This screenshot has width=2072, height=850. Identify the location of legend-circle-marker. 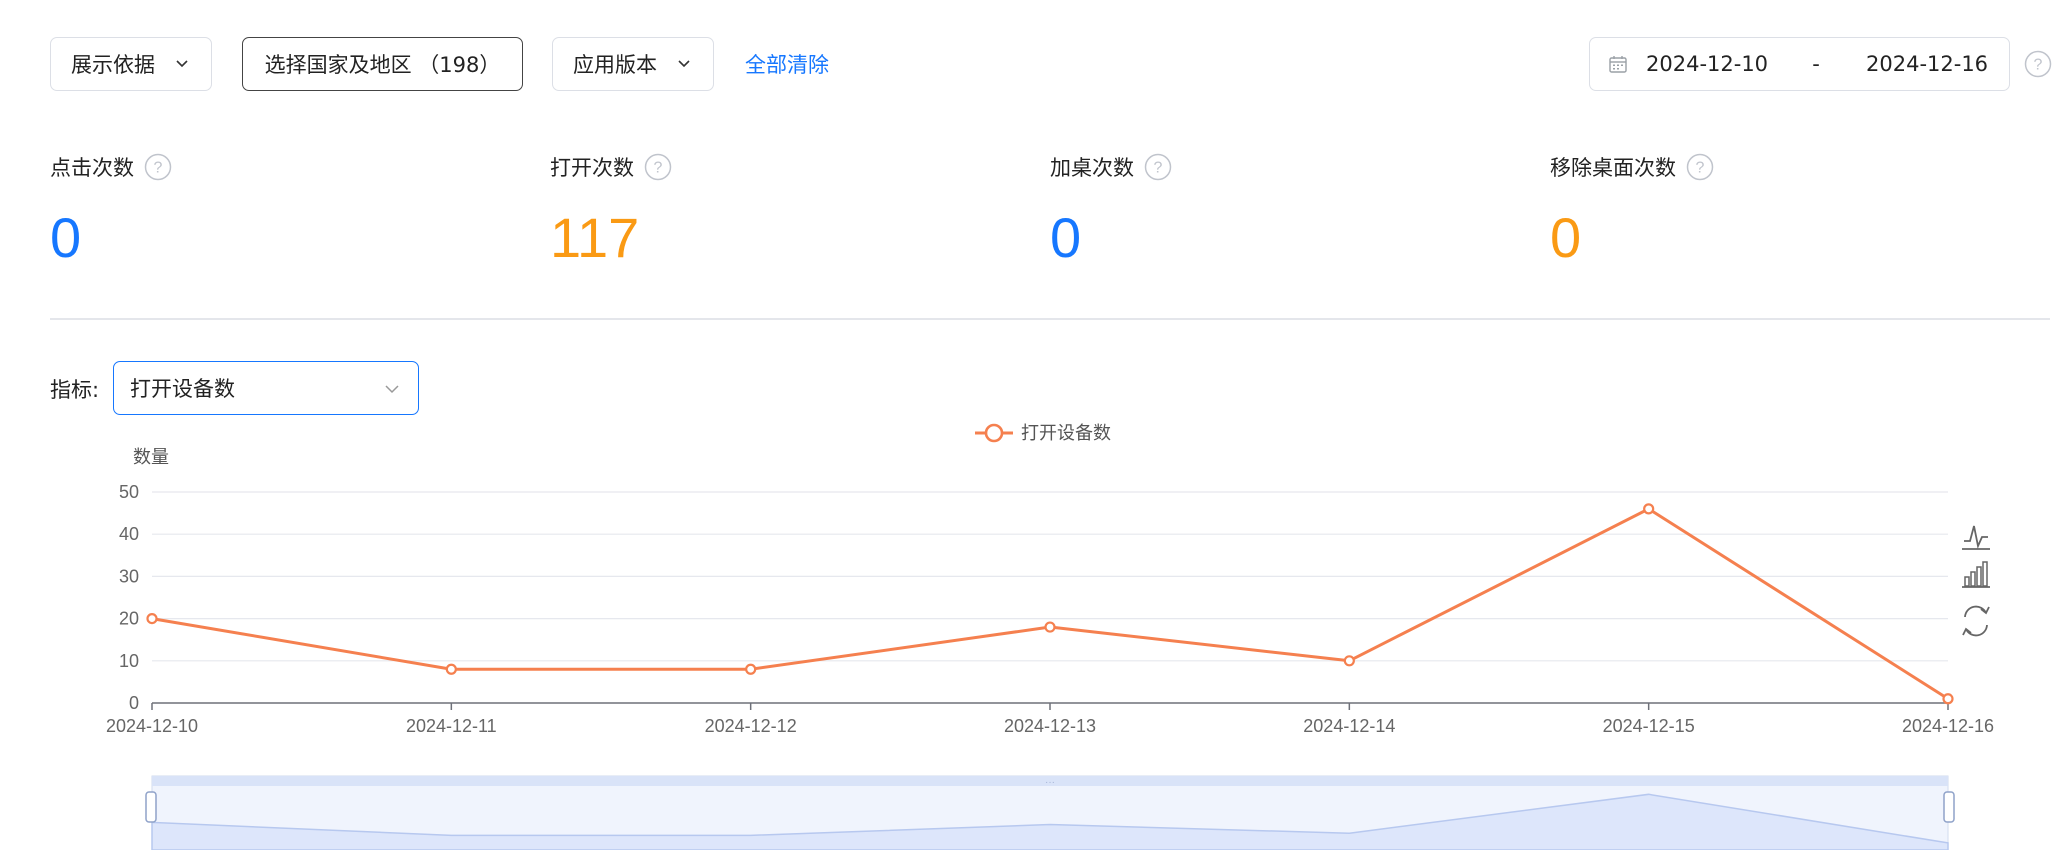
(994, 433).